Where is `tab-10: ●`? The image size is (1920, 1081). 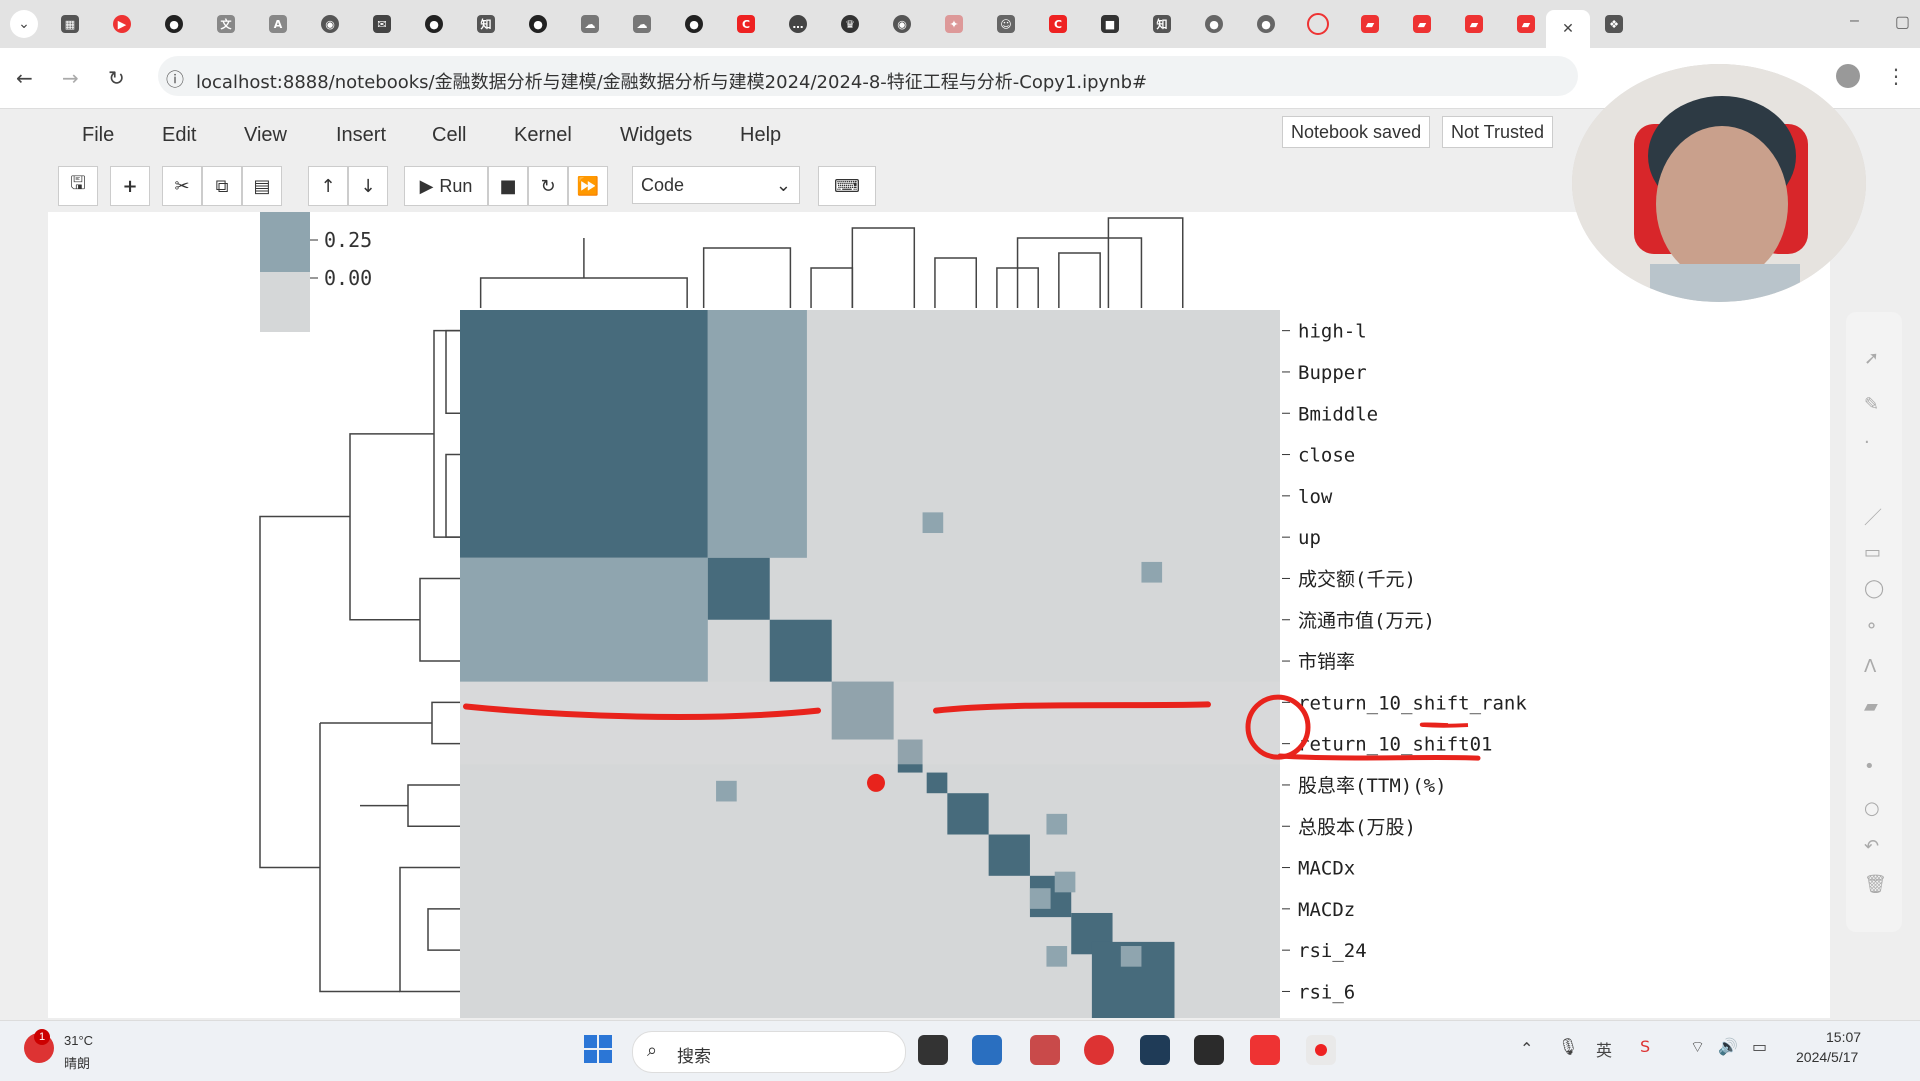
tab-10: ● is located at coordinates (538, 24).